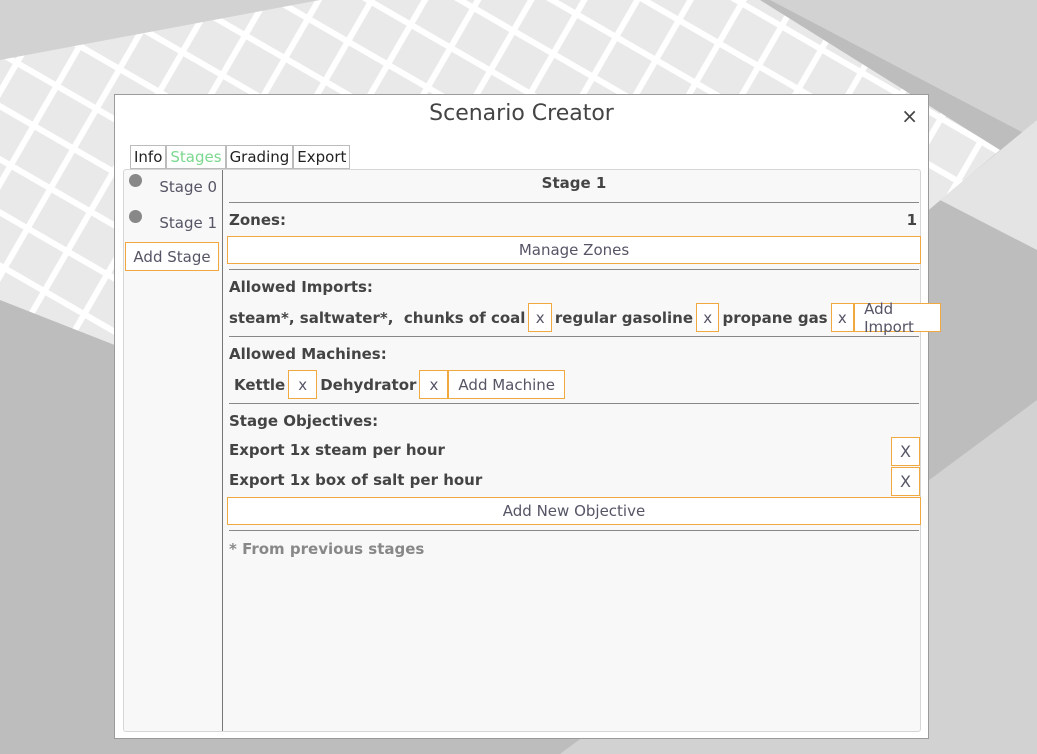  I want to click on add-objective-button: Add New Objective, so click(574, 511).